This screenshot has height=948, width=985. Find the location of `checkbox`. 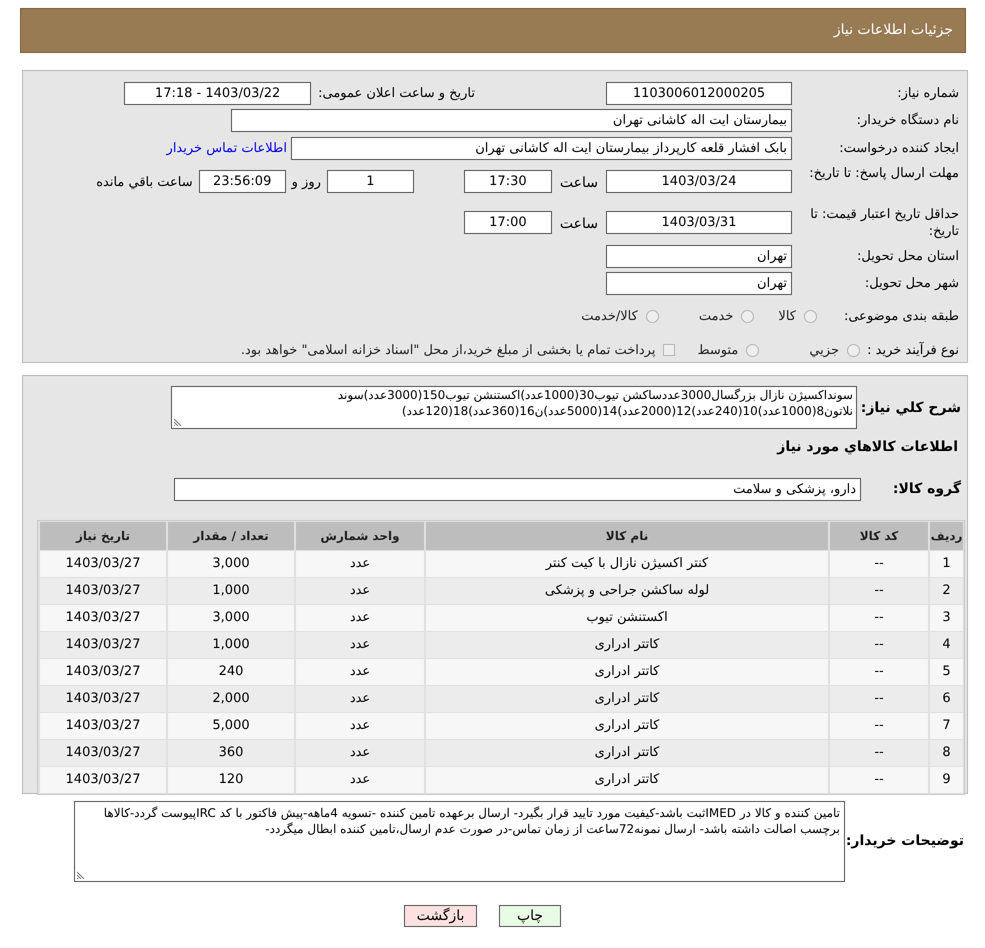

checkbox is located at coordinates (669, 350).